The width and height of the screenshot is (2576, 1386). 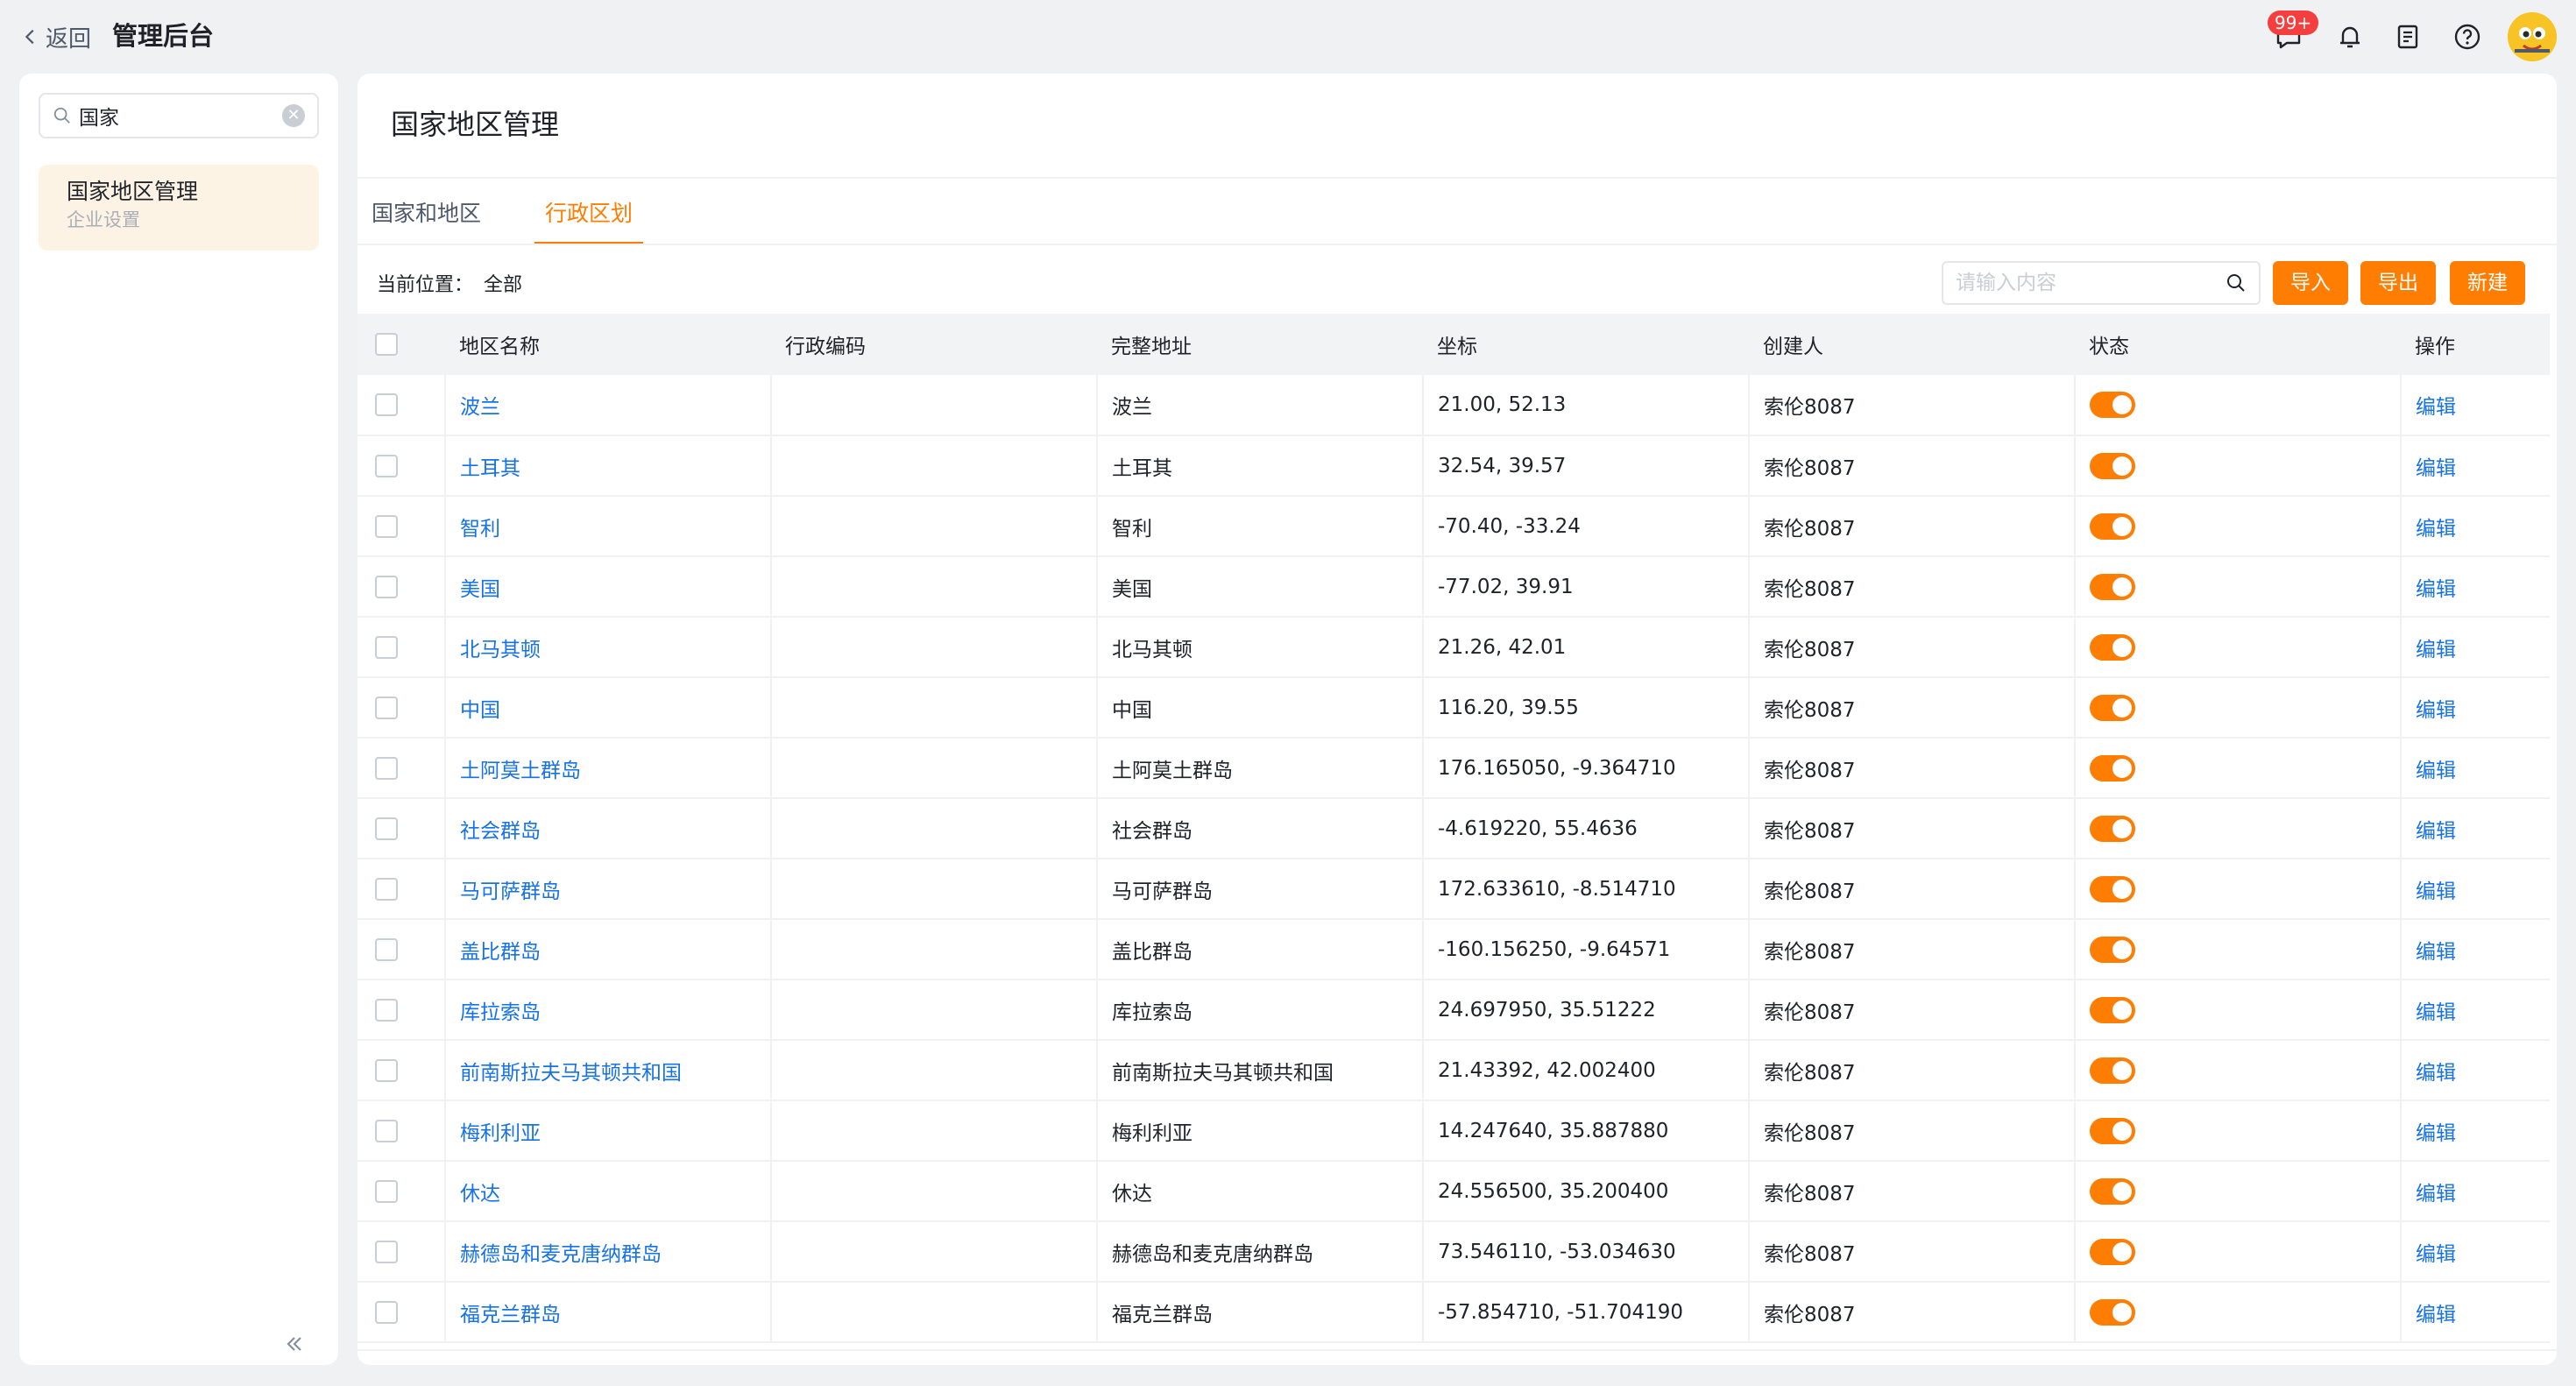 I want to click on table-search-input, so click(x=2091, y=283).